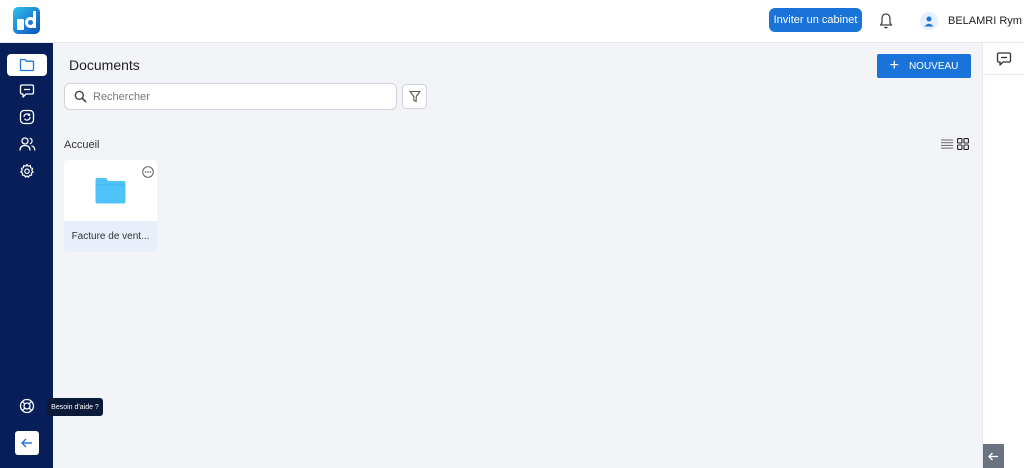 This screenshot has width=1024, height=468. Describe the element at coordinates (148, 172) in the screenshot. I see `more-options-icon` at that location.